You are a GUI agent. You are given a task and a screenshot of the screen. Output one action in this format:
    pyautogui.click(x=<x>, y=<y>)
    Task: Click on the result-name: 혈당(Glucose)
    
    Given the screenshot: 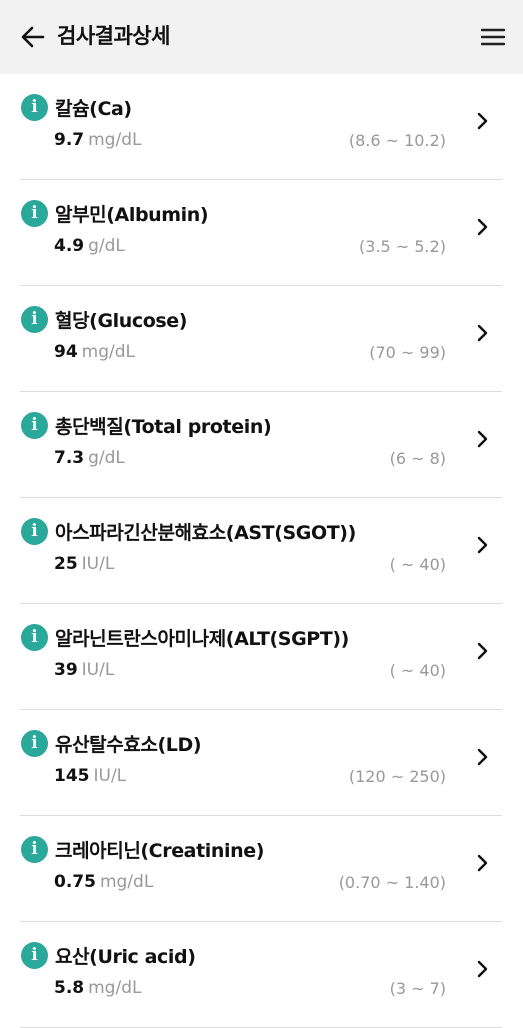 What is the action you would take?
    pyautogui.click(x=121, y=321)
    